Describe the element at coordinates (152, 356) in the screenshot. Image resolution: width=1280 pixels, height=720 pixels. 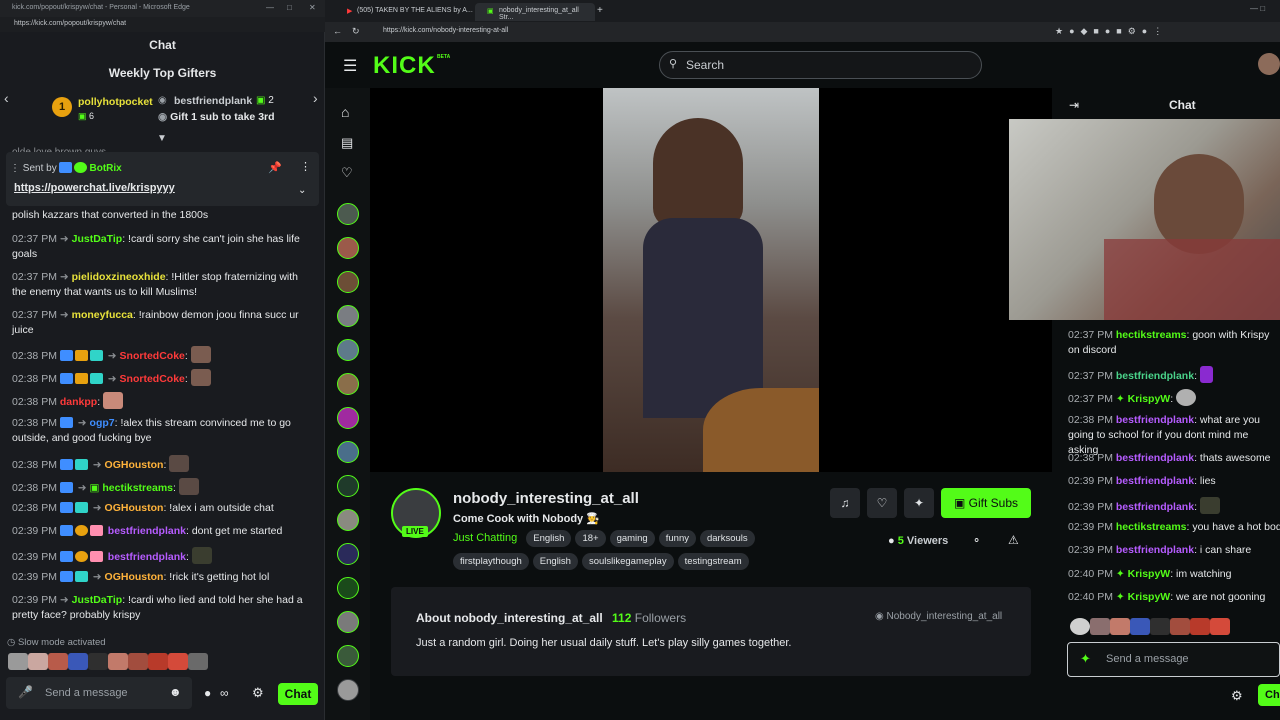
I see `chat-username: SnortedCoke` at that location.